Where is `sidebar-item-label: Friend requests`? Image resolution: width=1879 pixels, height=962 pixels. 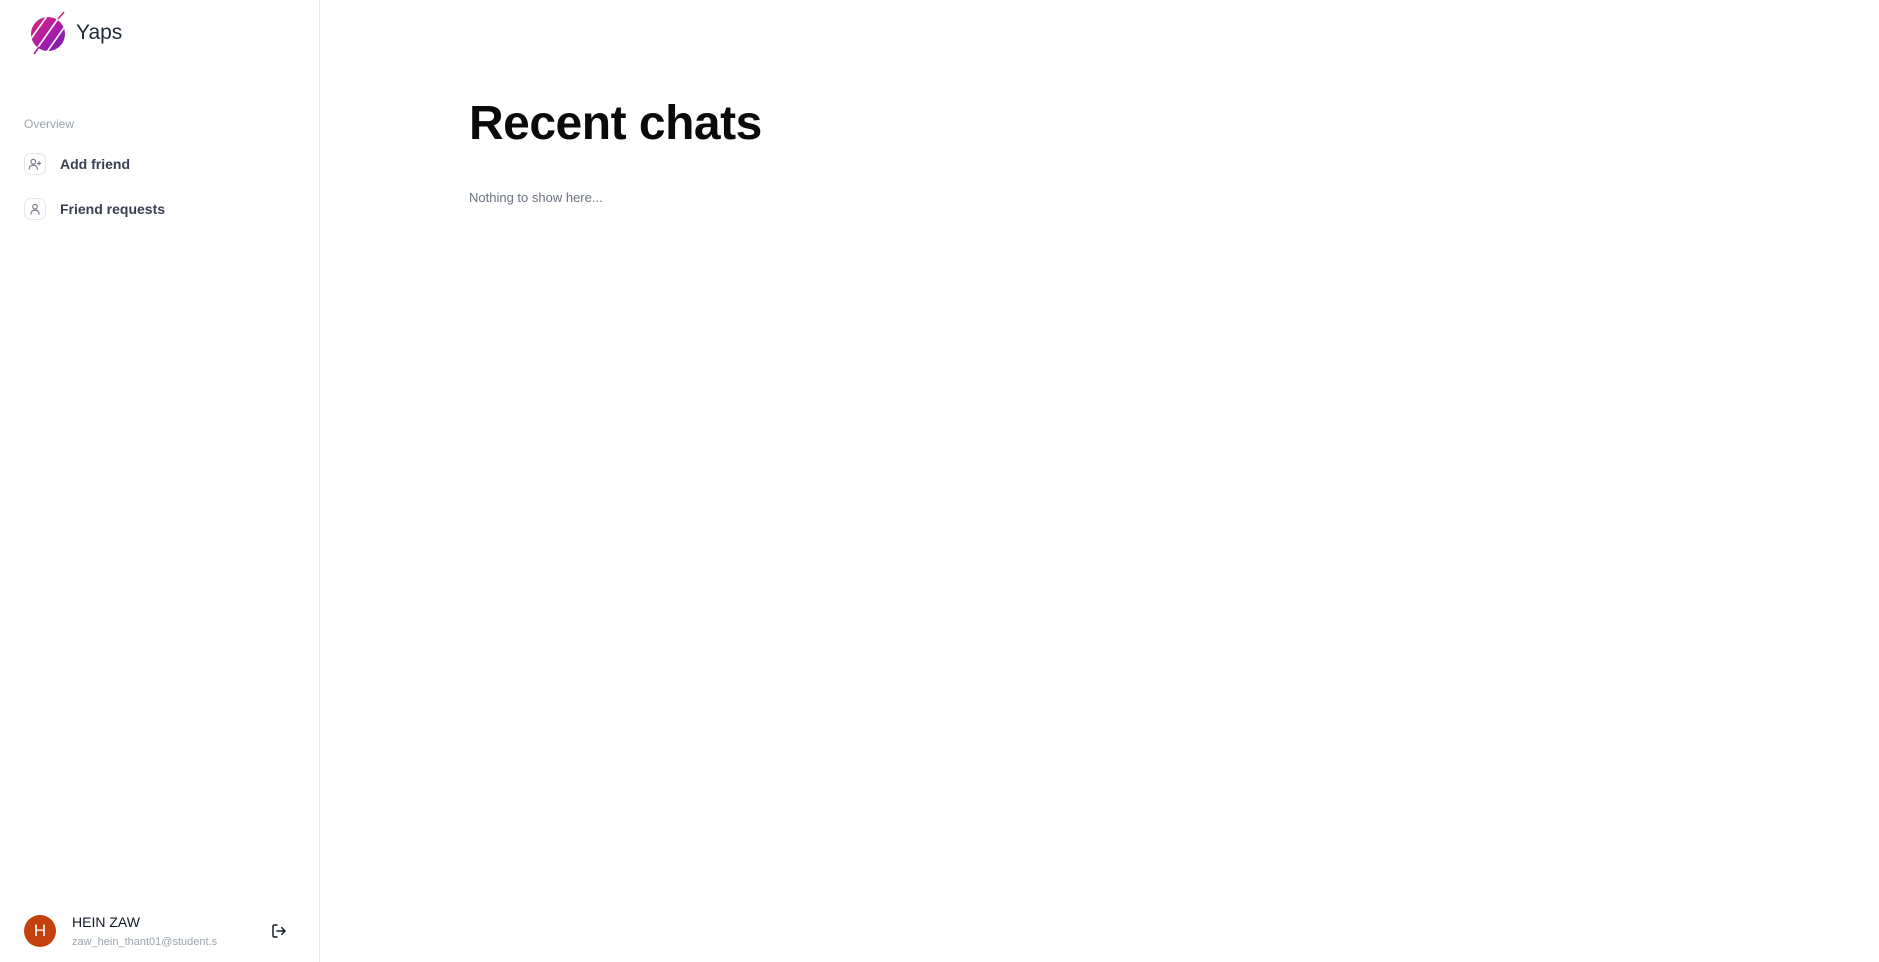 sidebar-item-label: Friend requests is located at coordinates (113, 209).